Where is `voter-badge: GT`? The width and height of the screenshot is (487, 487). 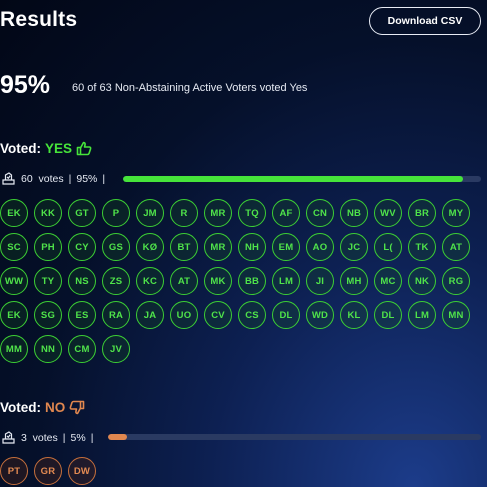 voter-badge: GT is located at coordinates (82, 213).